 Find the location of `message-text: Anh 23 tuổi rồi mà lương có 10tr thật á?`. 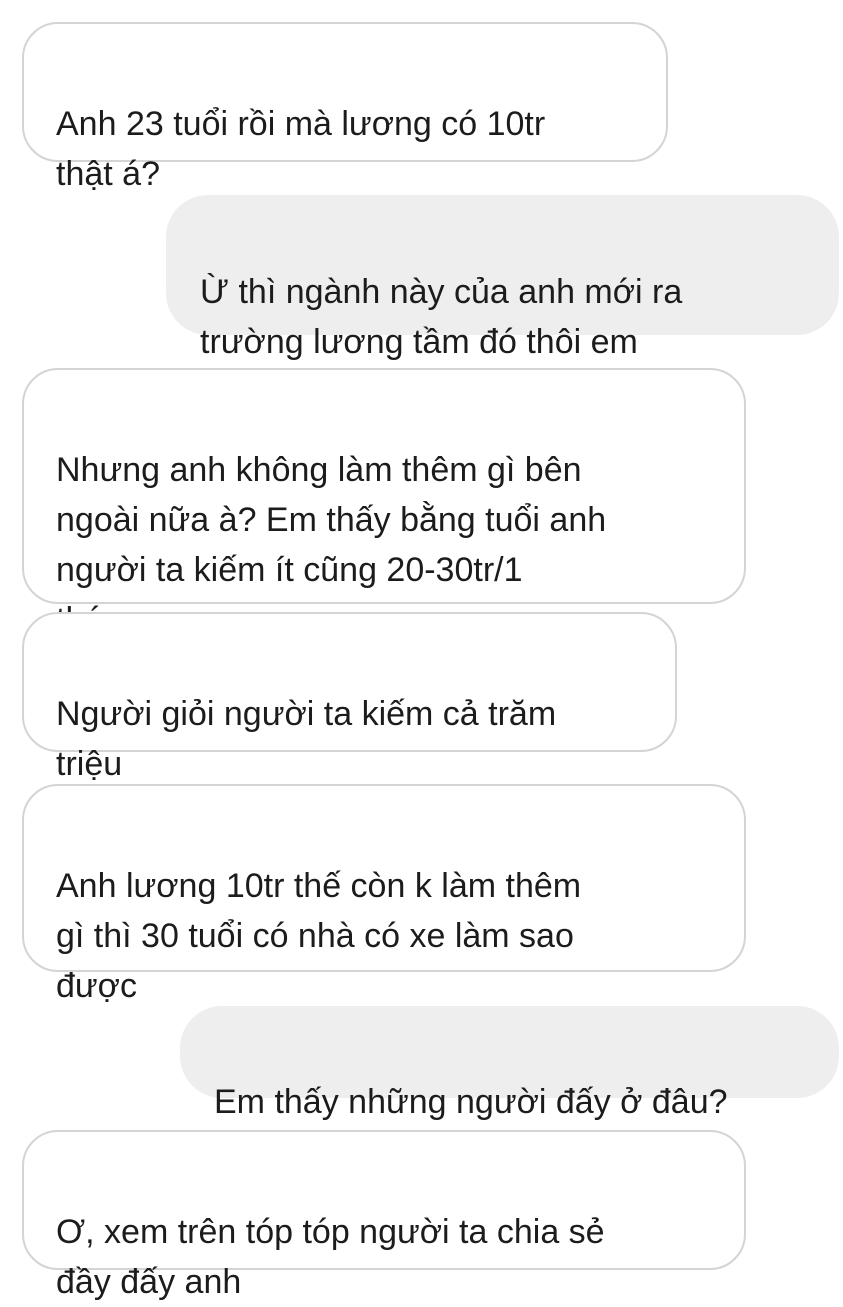

message-text: Anh 23 tuổi rồi mà lương có 10tr thật á? is located at coordinates (301, 149).